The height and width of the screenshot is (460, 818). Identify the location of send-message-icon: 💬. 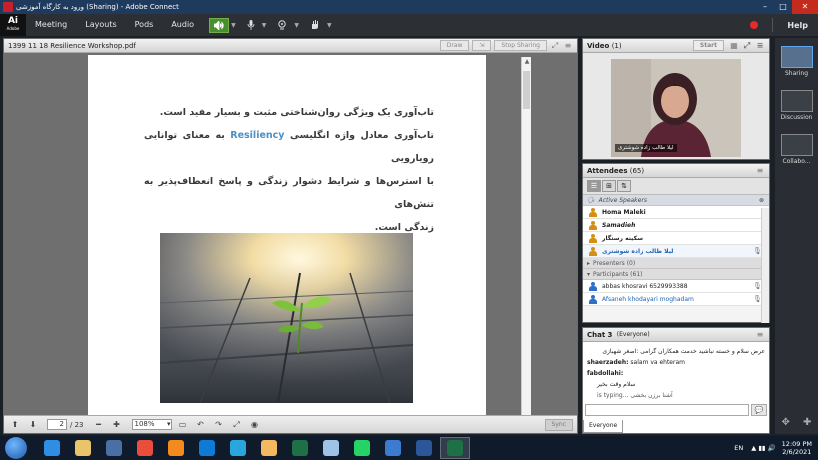
(759, 410).